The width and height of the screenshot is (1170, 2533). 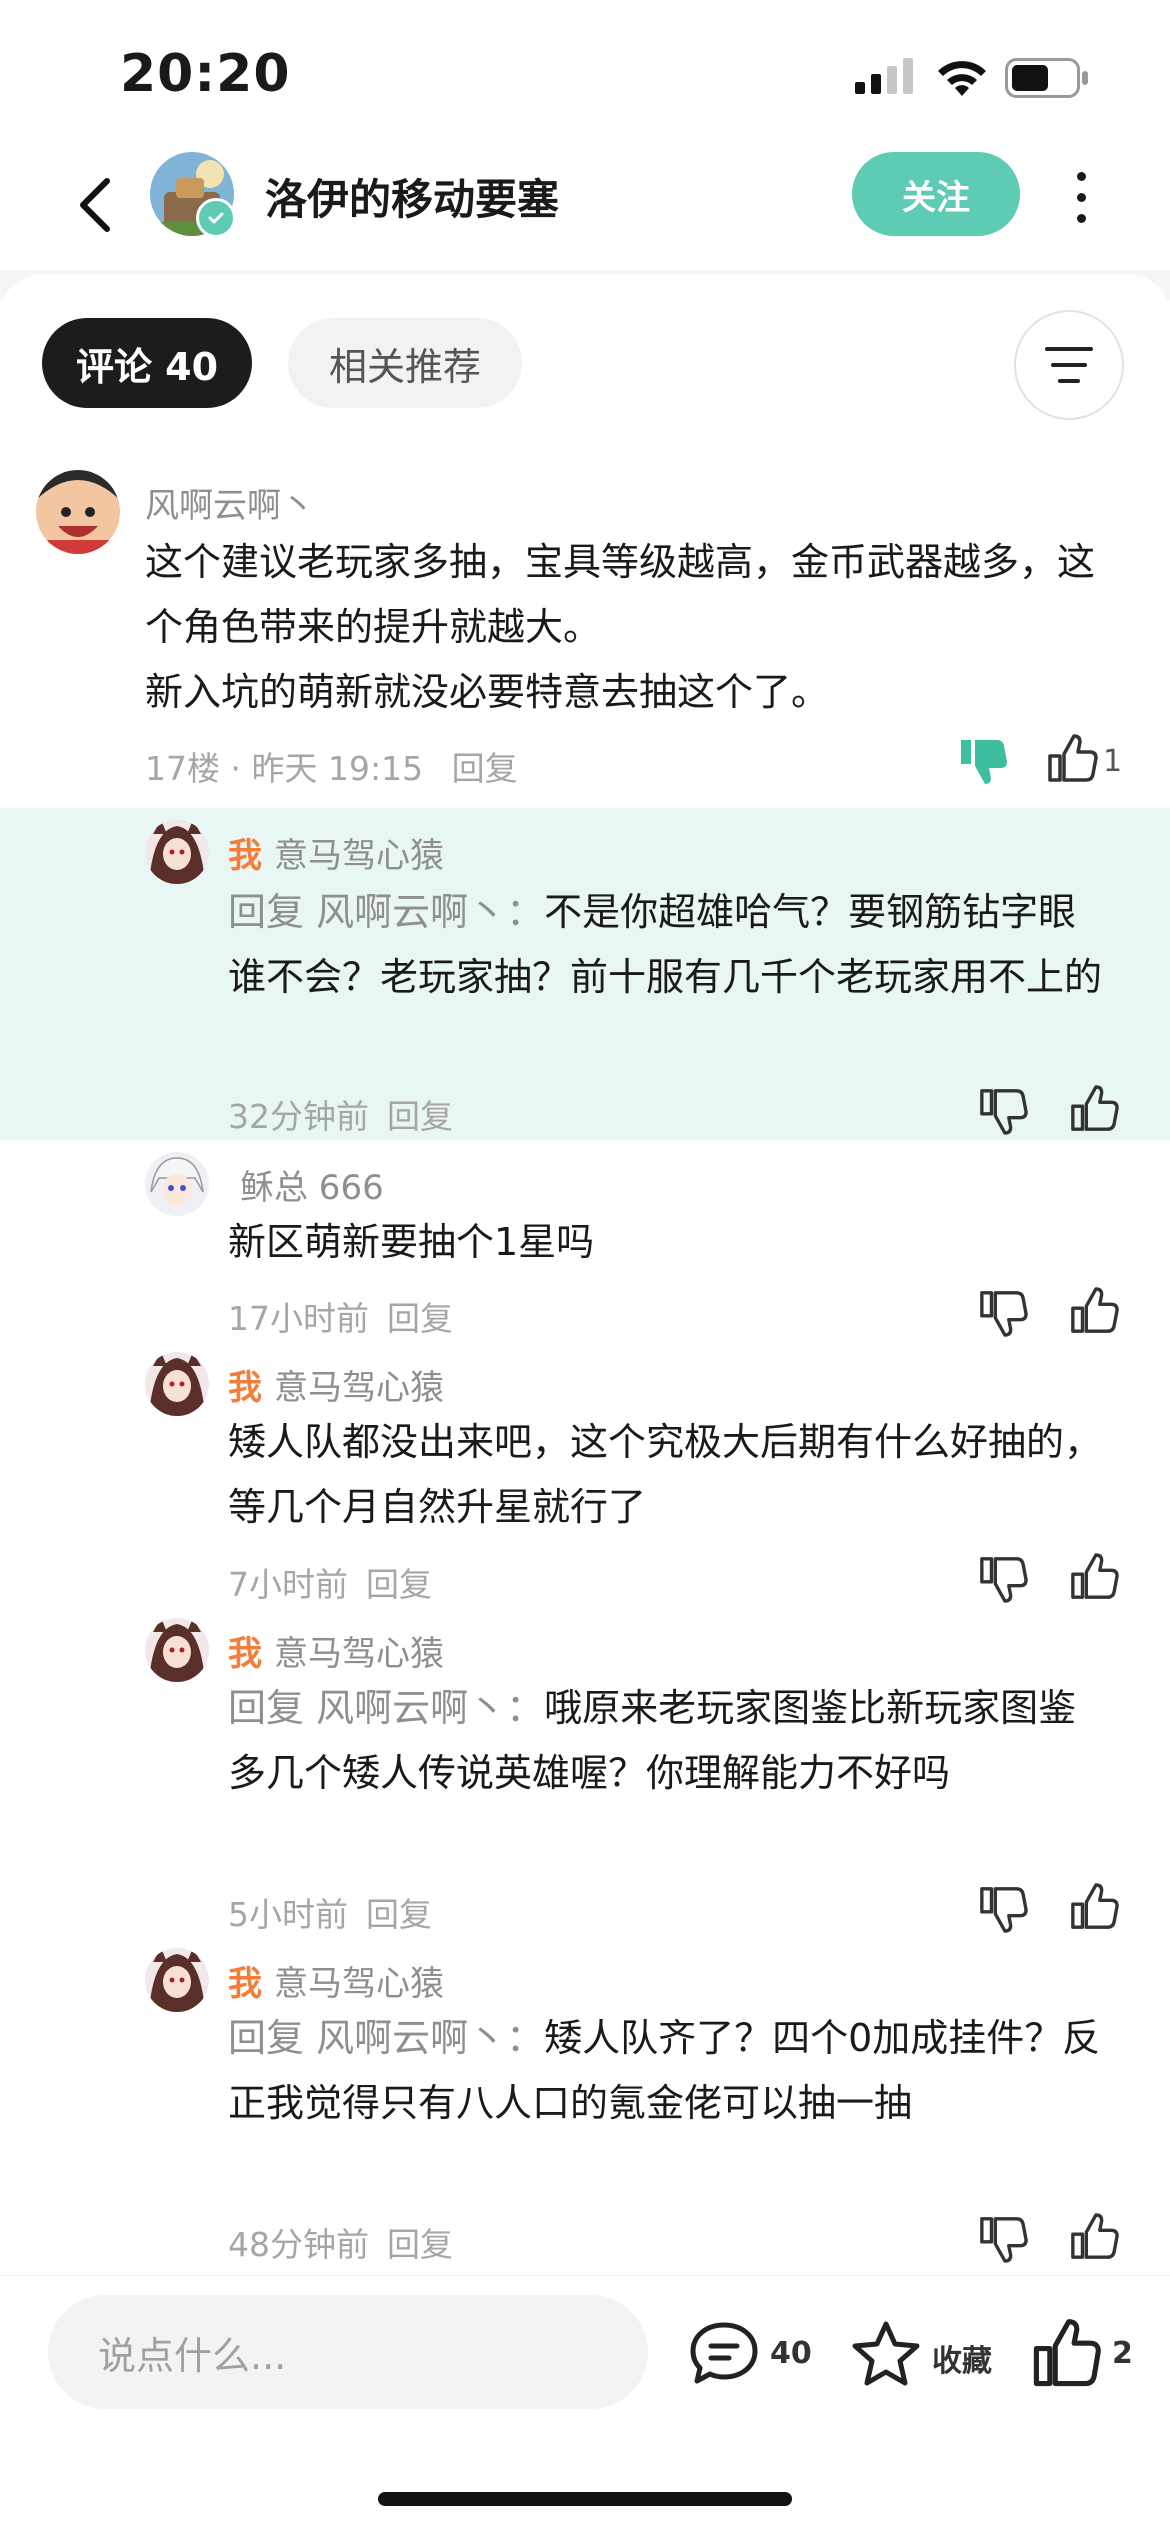 I want to click on wifi-icon, so click(x=962, y=78).